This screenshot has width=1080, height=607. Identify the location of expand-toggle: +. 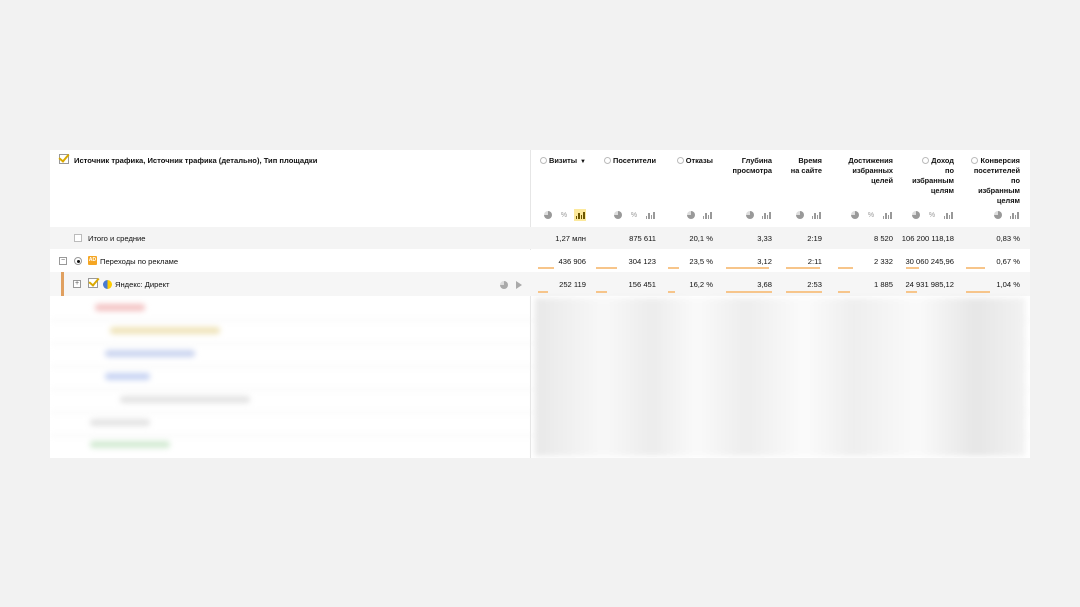
(77, 284).